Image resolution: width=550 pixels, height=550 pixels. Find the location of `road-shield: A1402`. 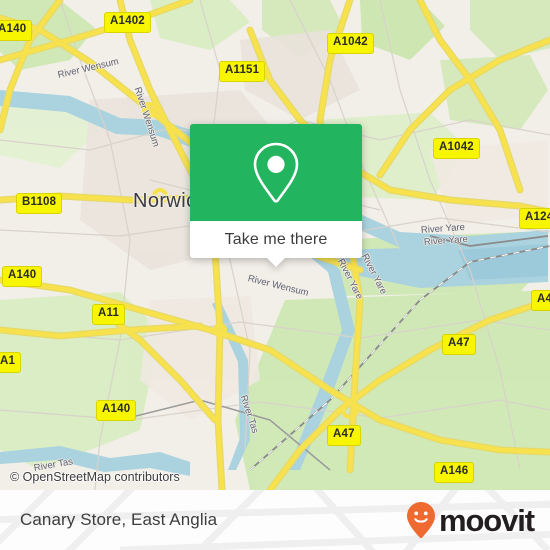

road-shield: A1402 is located at coordinates (127, 22).